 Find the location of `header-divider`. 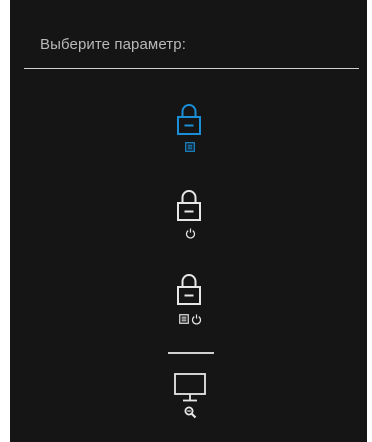

header-divider is located at coordinates (191, 68).